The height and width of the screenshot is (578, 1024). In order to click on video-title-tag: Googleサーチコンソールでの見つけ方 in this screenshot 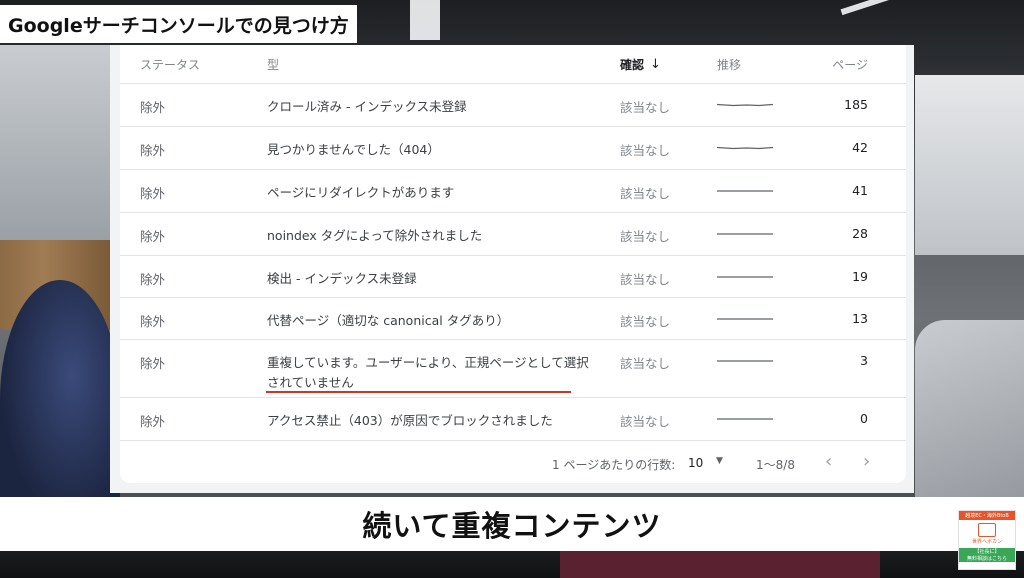, I will do `click(178, 24)`.